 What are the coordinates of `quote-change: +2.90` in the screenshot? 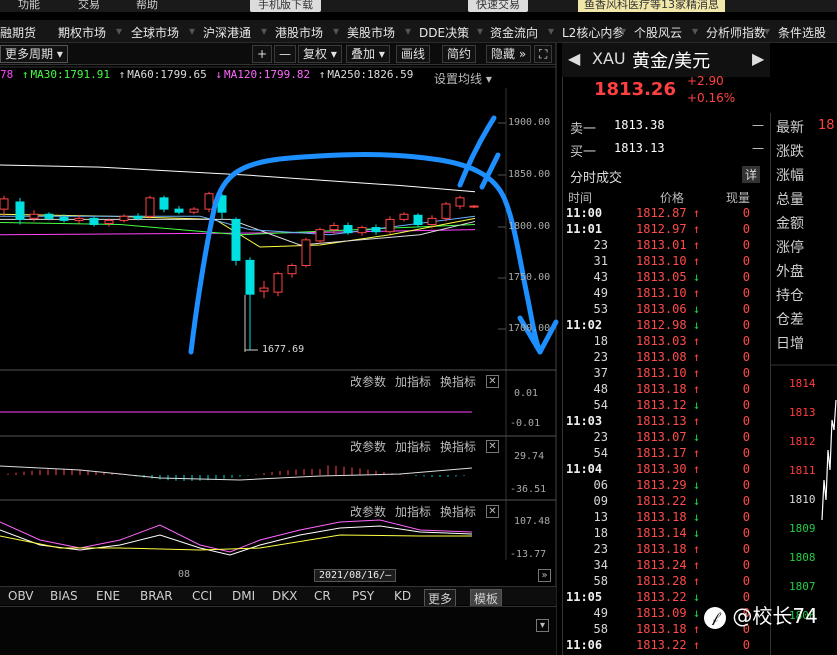 It's located at (705, 81).